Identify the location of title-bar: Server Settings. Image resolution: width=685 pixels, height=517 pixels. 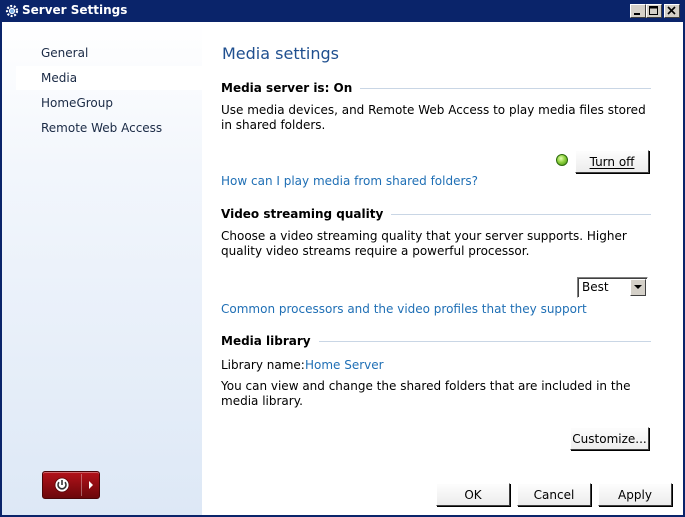
(342, 11).